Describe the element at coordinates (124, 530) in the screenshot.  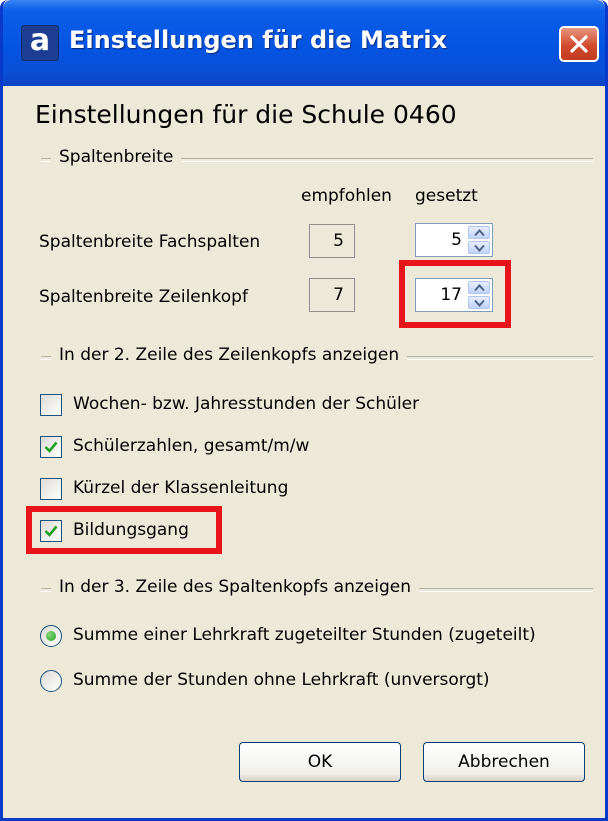
I see `highlight-frame-checkbox` at that location.